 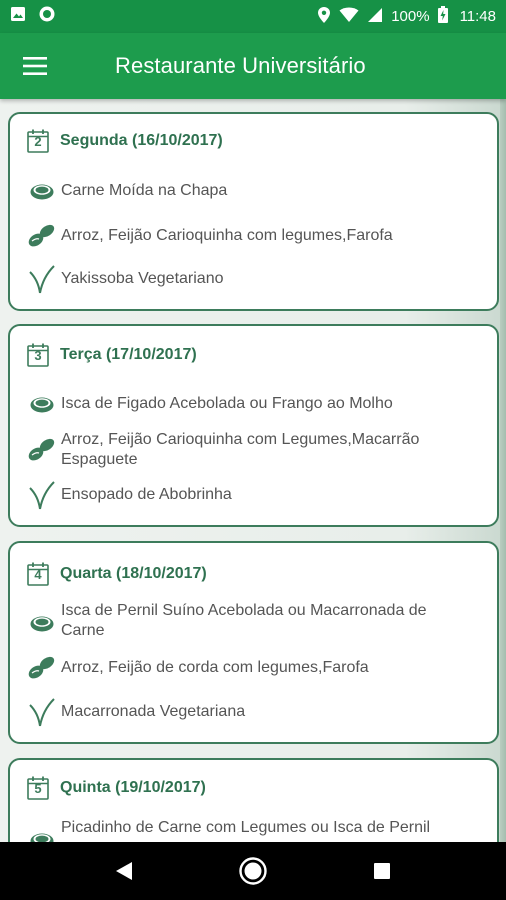 What do you see at coordinates (133, 787) in the screenshot?
I see `day-label: Quinta (19/10/2017)` at bounding box center [133, 787].